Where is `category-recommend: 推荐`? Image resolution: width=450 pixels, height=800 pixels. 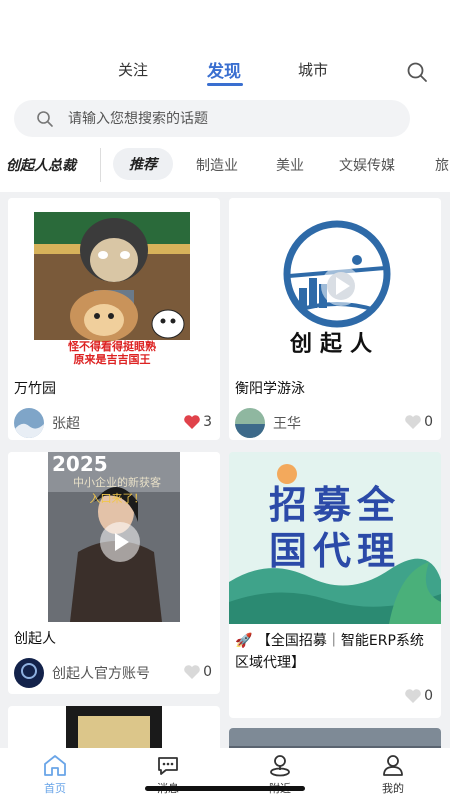
category-recommend: 推荐 is located at coordinates (143, 164).